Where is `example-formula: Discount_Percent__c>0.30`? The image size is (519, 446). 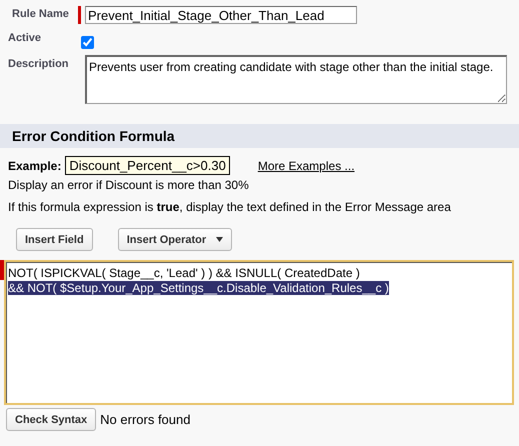 example-formula: Discount_Percent__c>0.30 is located at coordinates (147, 165).